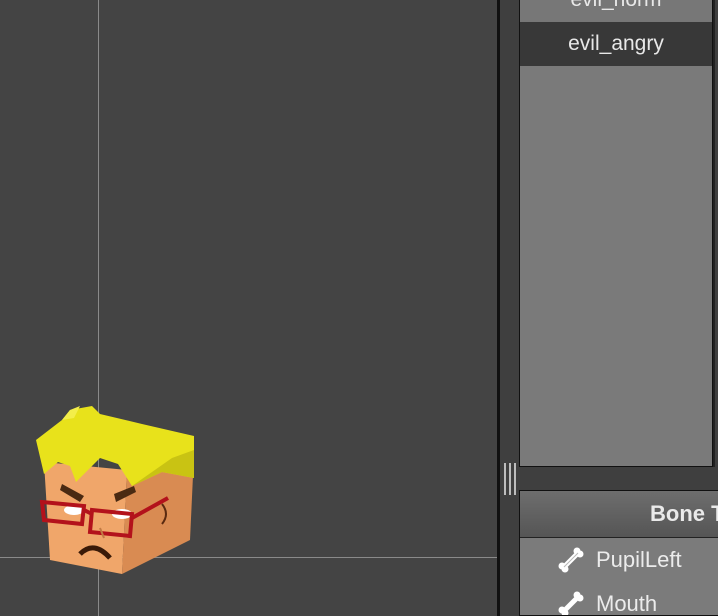 This screenshot has width=718, height=616. Describe the element at coordinates (619, 514) in the screenshot. I see `bone-tree-header: Bone T` at that location.